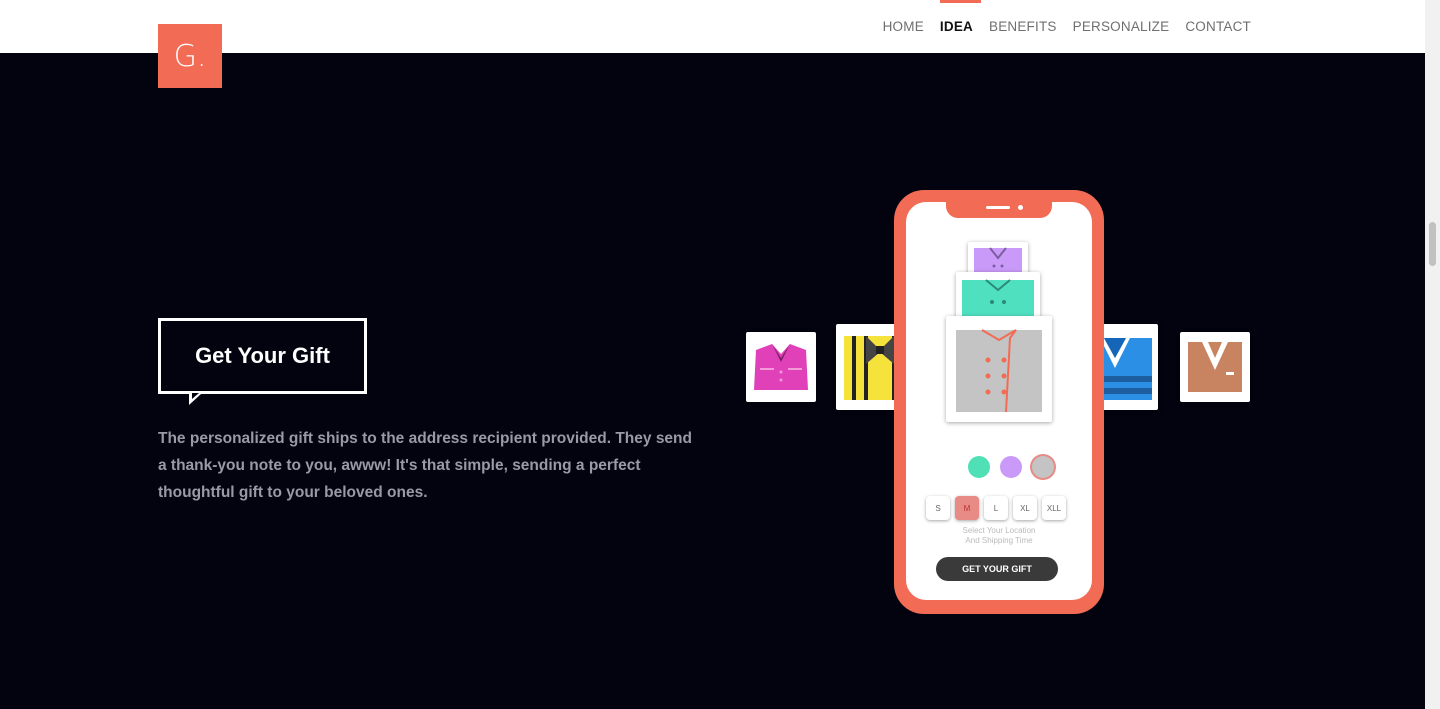 The width and height of the screenshot is (1440, 709). Describe the element at coordinates (938, 508) in the screenshot. I see `size-option: S` at that location.